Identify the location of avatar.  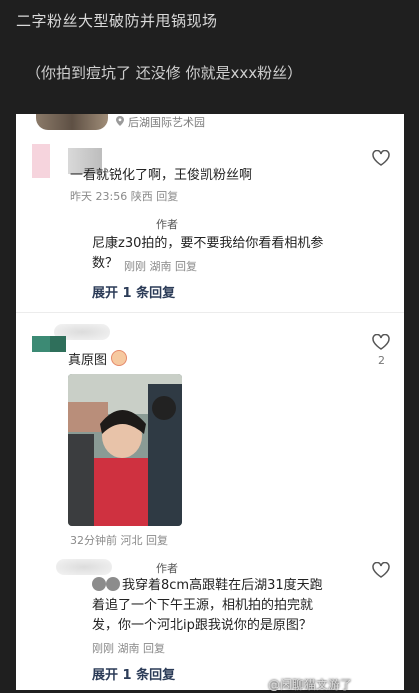
(41, 161).